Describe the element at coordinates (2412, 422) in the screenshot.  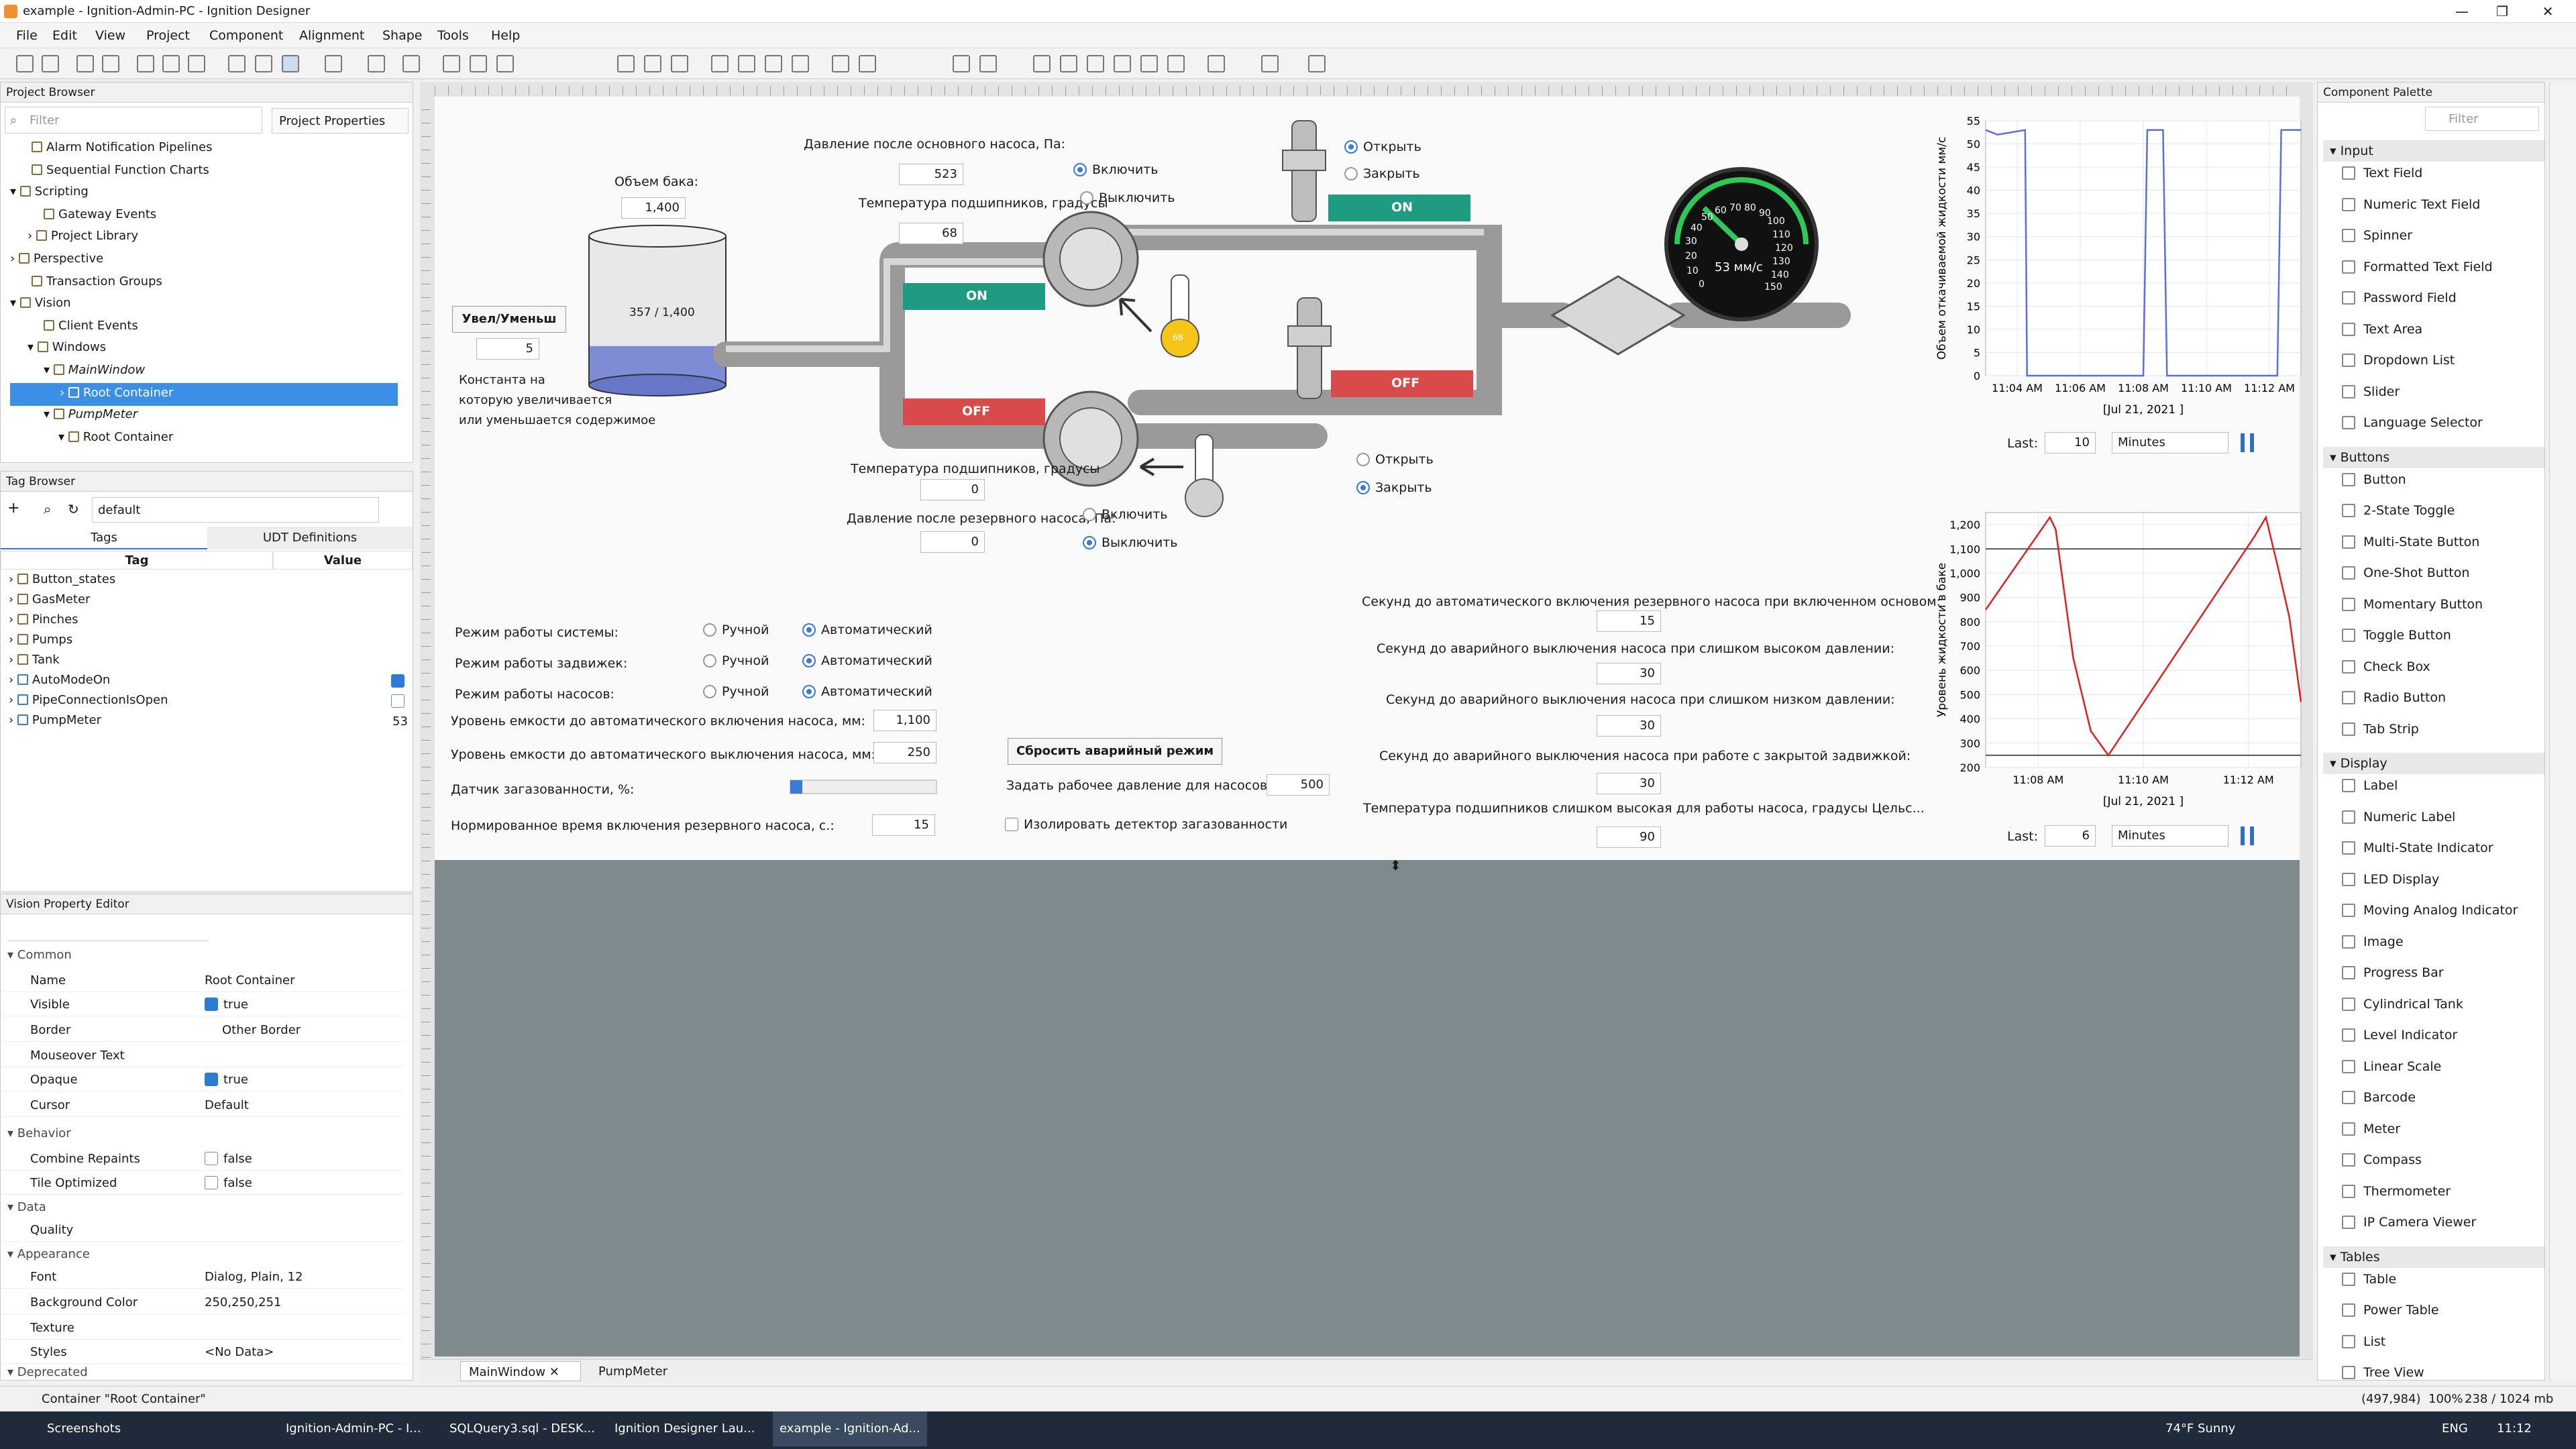
I see `palette-item-language-selector: Language Selector` at that location.